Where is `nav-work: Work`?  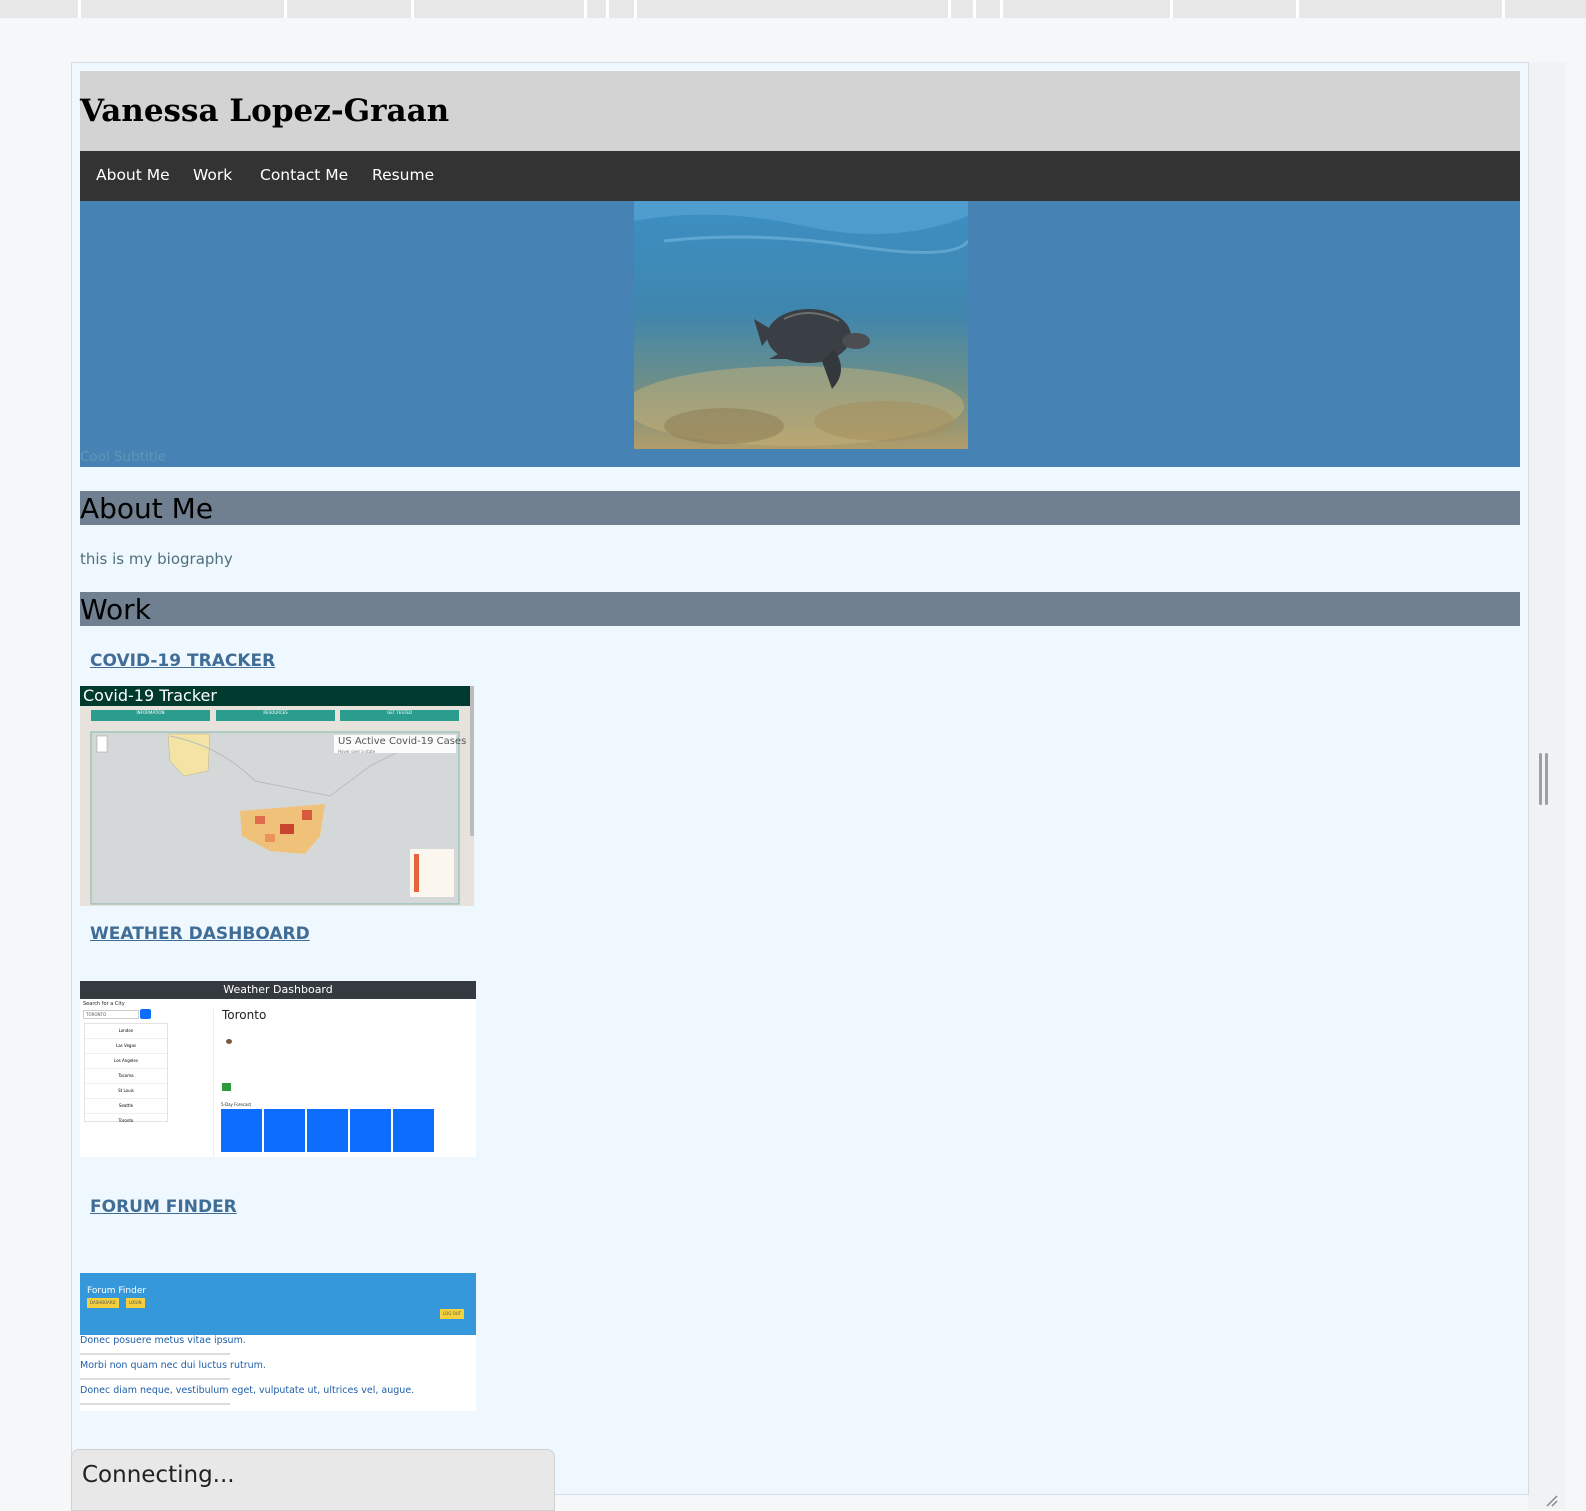
nav-work: Work is located at coordinates (212, 175).